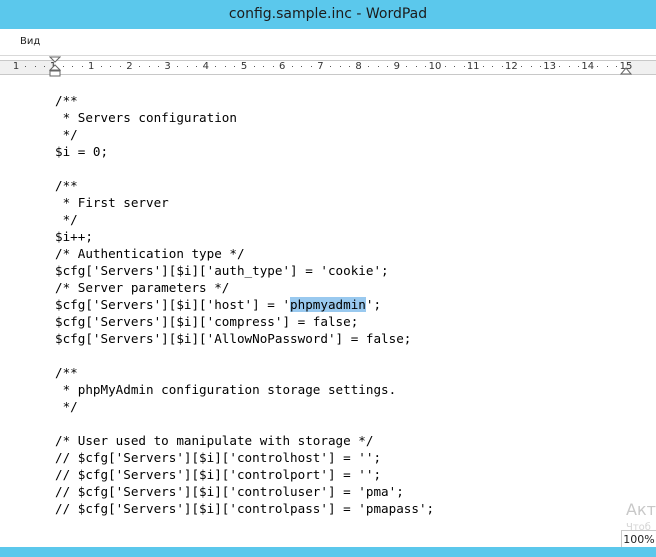 The width and height of the screenshot is (656, 557). Describe the element at coordinates (55, 66) in the screenshot. I see `indent-marker-icon` at that location.